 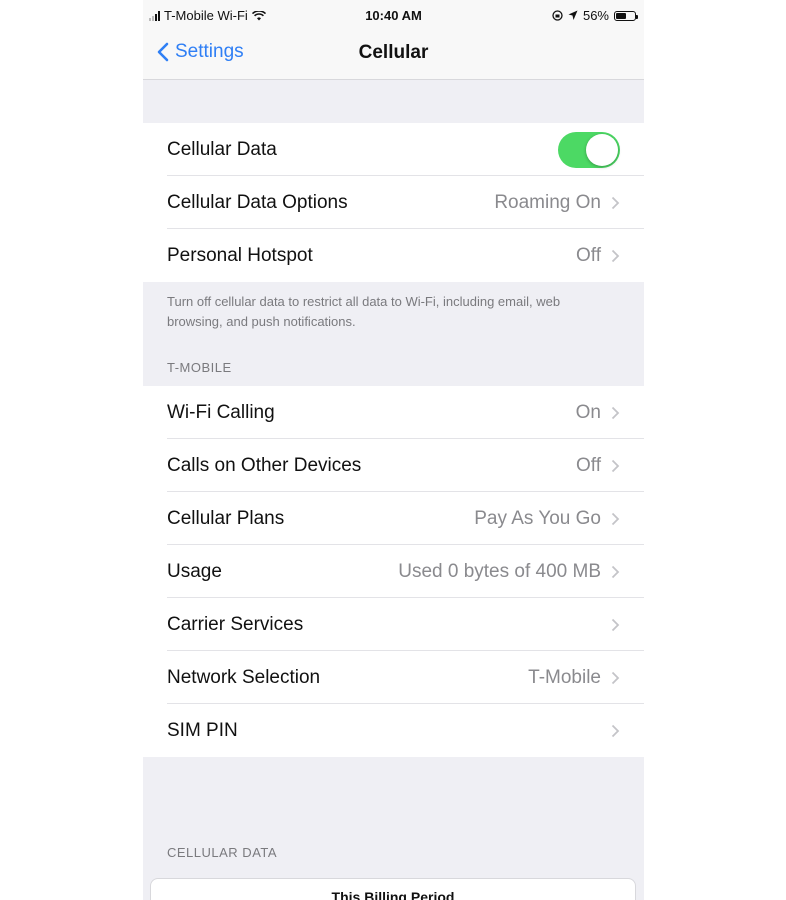 What do you see at coordinates (244, 677) in the screenshot?
I see `row-label: Network Selection` at bounding box center [244, 677].